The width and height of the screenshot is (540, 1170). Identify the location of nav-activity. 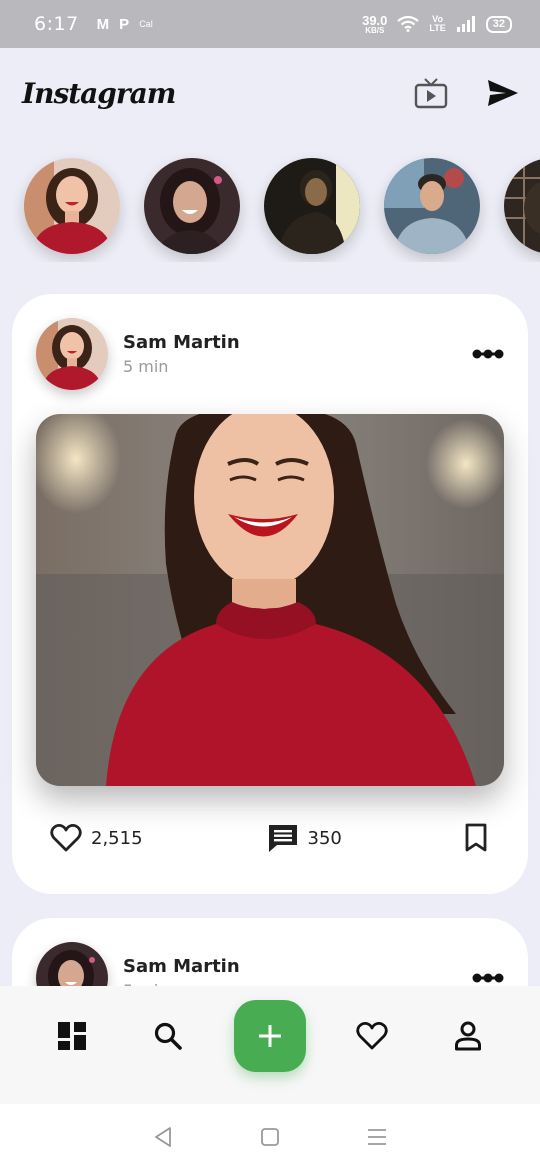
(372, 1036).